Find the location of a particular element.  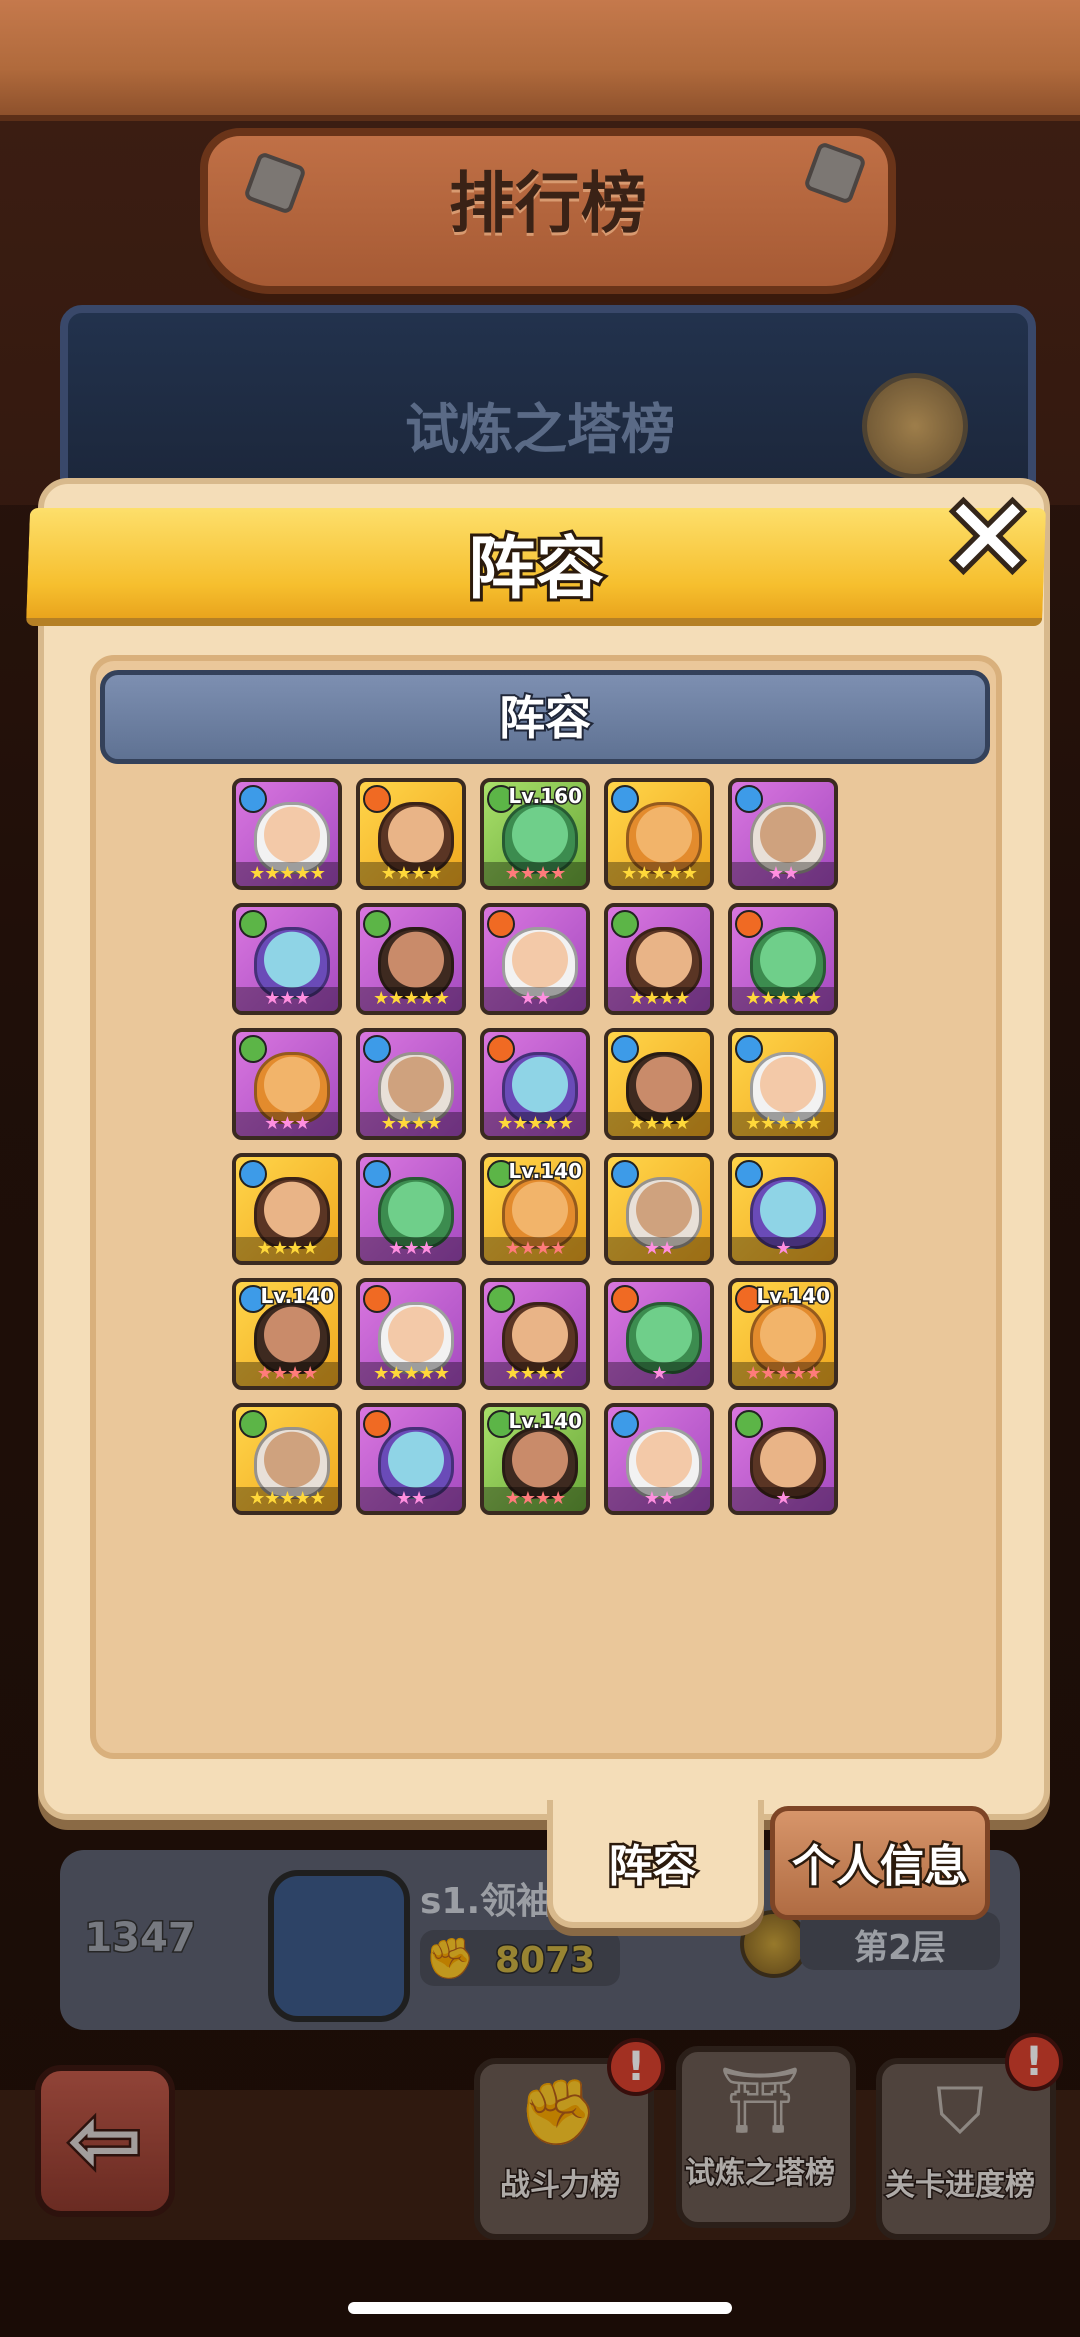

section-title: 阵容 is located at coordinates (545, 718).